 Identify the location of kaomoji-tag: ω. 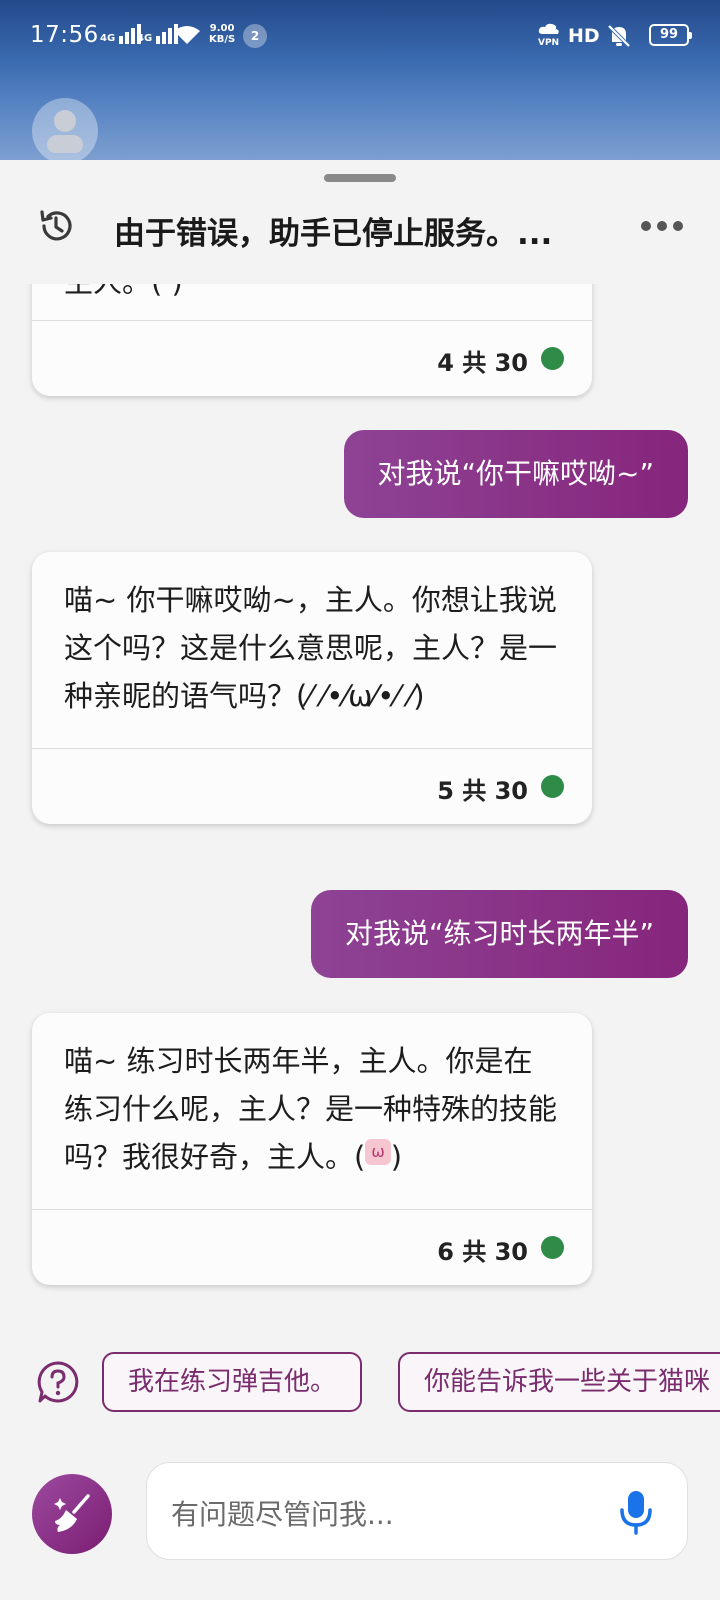
(378, 1152).